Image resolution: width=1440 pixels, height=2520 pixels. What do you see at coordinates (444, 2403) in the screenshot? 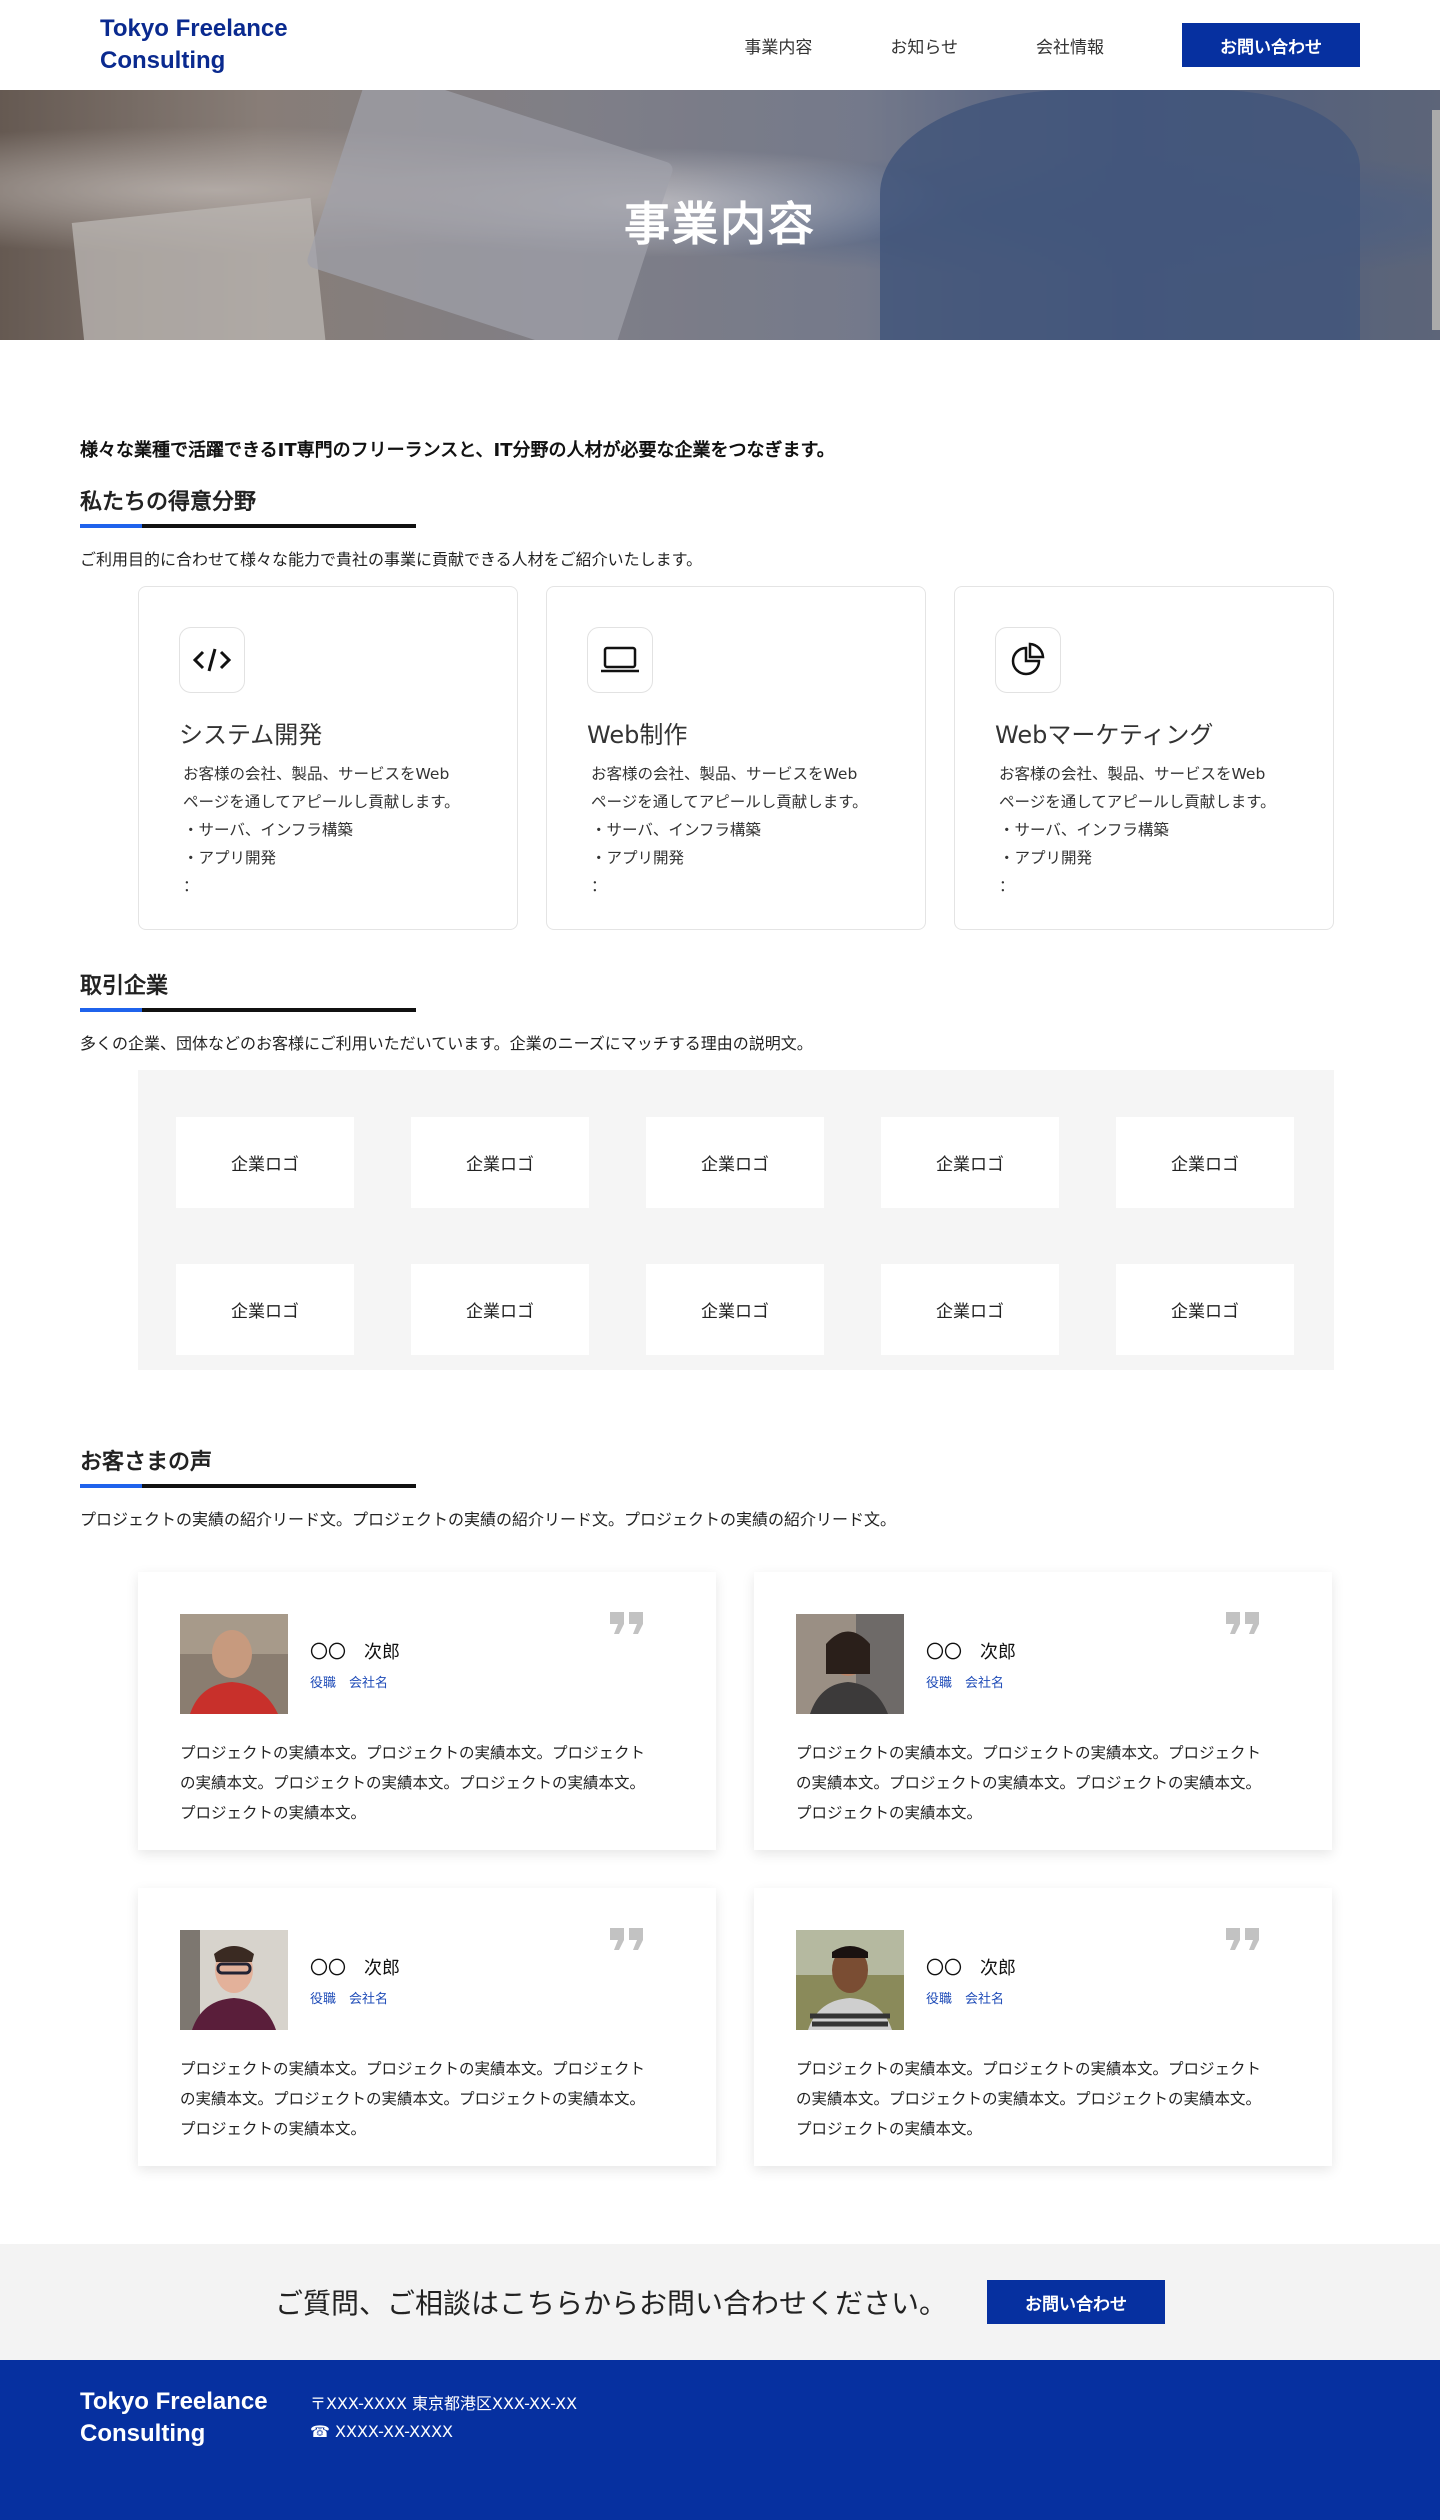
I see `footer-address: 〒XXX-XXXX 東京都港区XXX-XX-XX` at bounding box center [444, 2403].